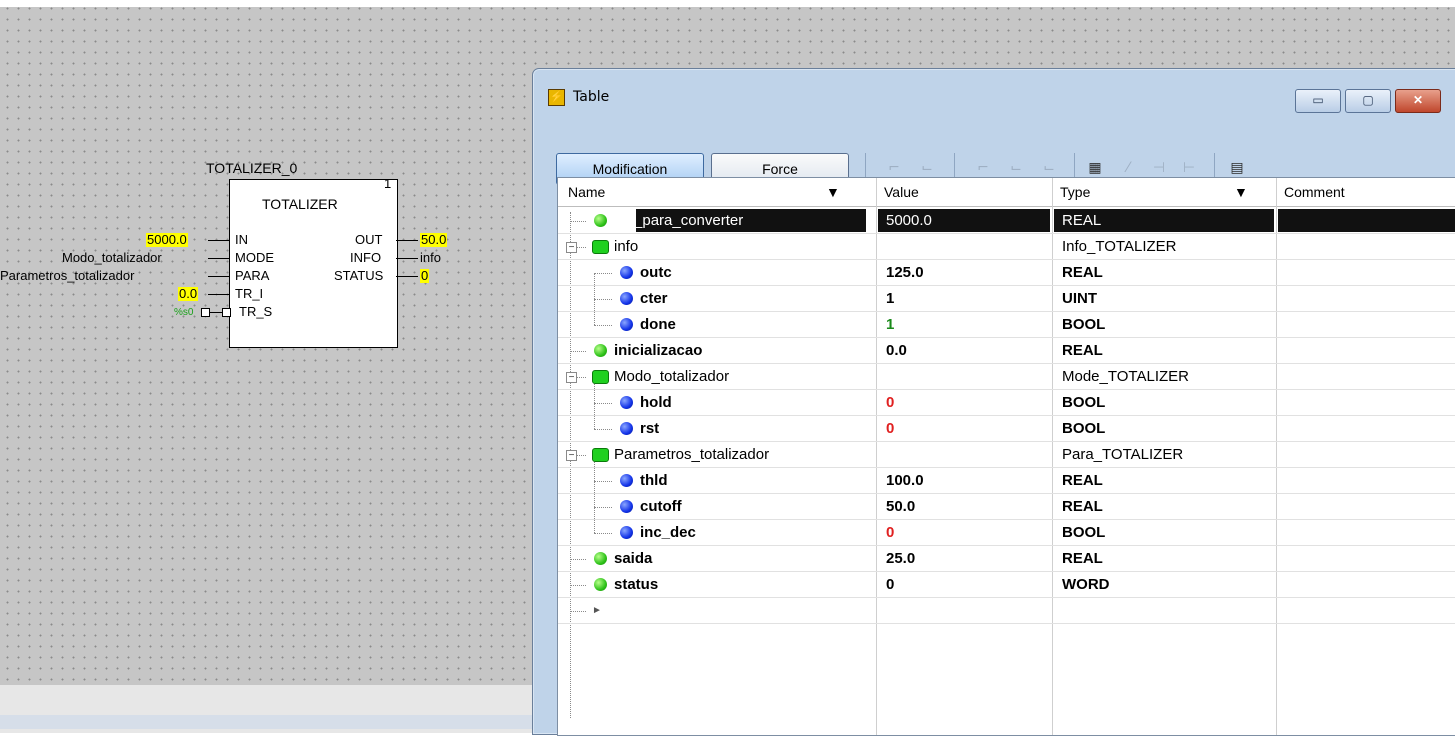  Describe the element at coordinates (1159, 168) in the screenshot. I see `bracket-icon: ⊣` at that location.